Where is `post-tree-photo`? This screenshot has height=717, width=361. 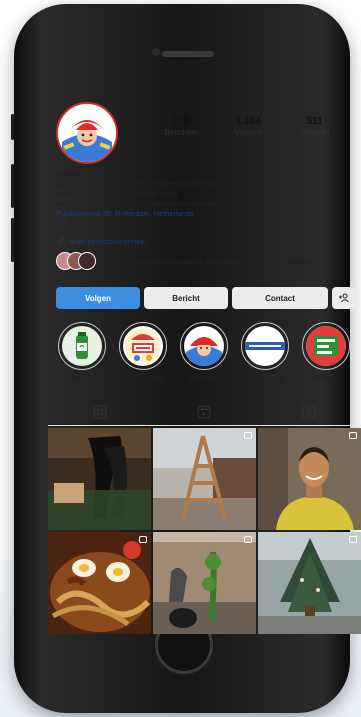 post-tree-photo is located at coordinates (309, 583).